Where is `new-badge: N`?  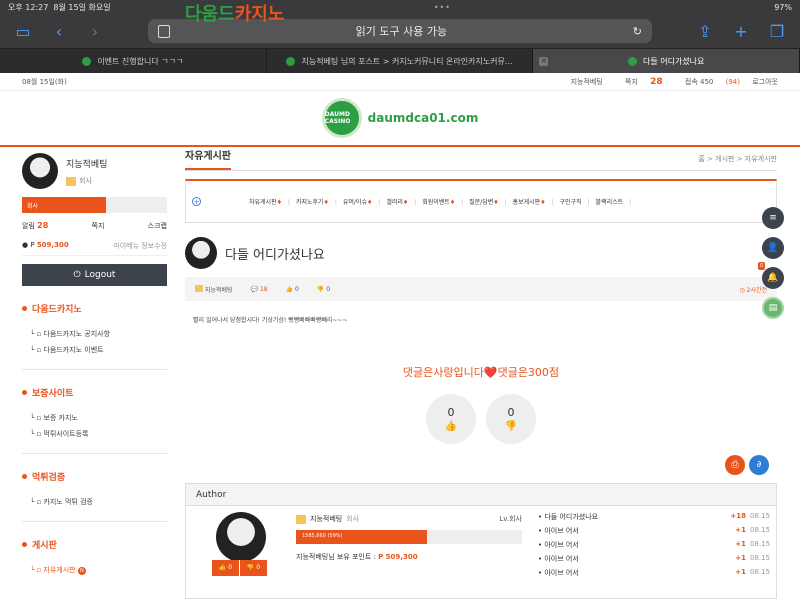 new-badge: N is located at coordinates (81, 571).